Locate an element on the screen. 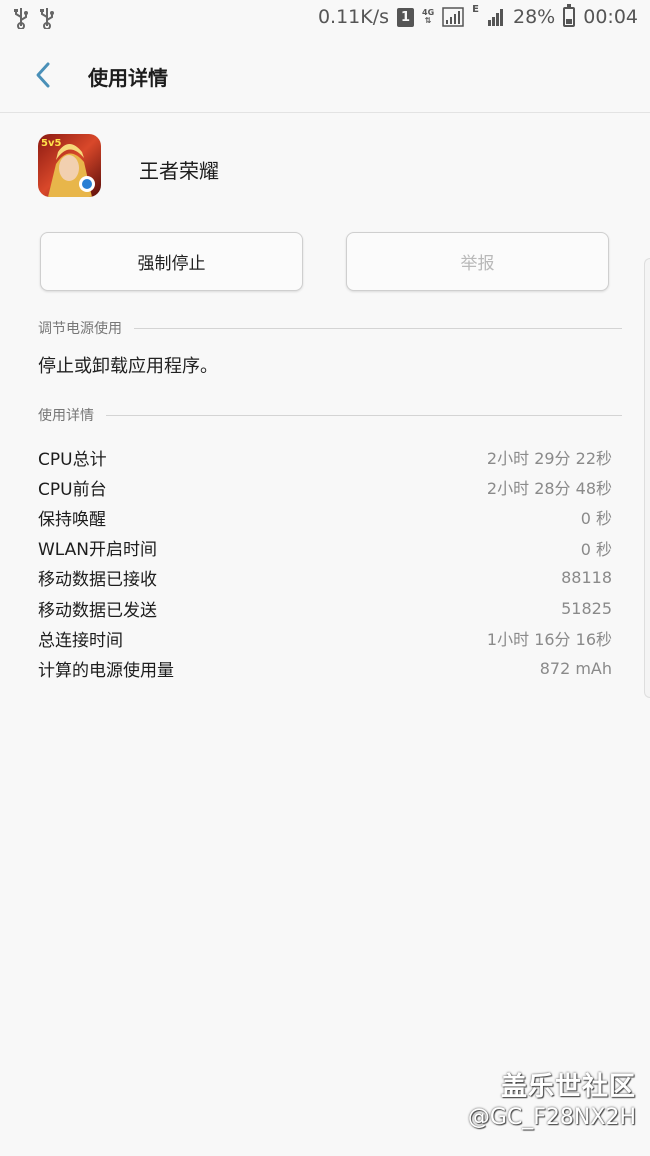  usage-row-connection-time: 总连接时间 1小时 16分 16秒 is located at coordinates (325, 638).